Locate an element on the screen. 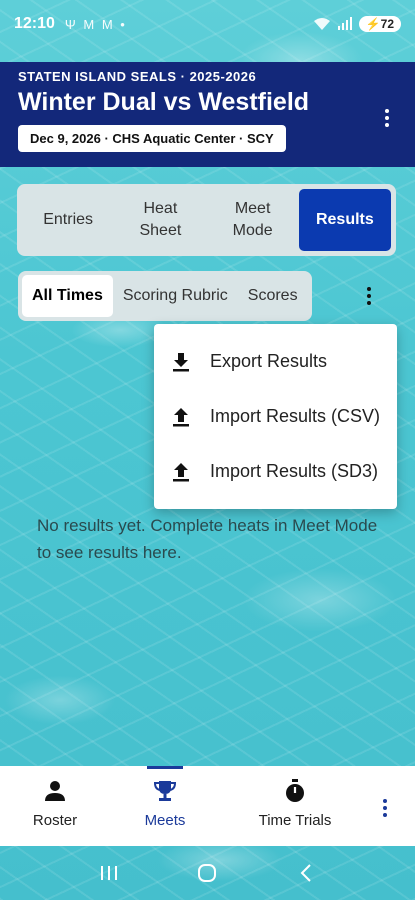  header-more-icon is located at coordinates (387, 118).